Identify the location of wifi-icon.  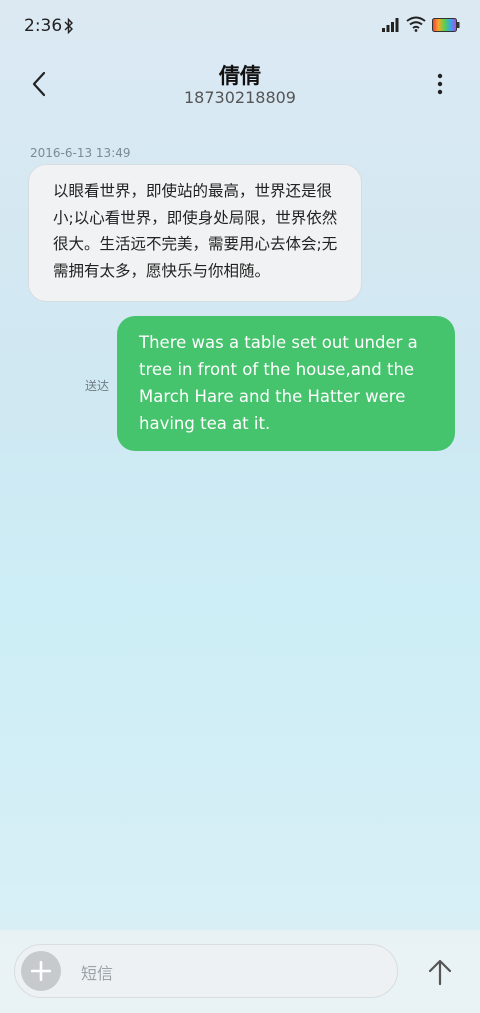
(416, 24).